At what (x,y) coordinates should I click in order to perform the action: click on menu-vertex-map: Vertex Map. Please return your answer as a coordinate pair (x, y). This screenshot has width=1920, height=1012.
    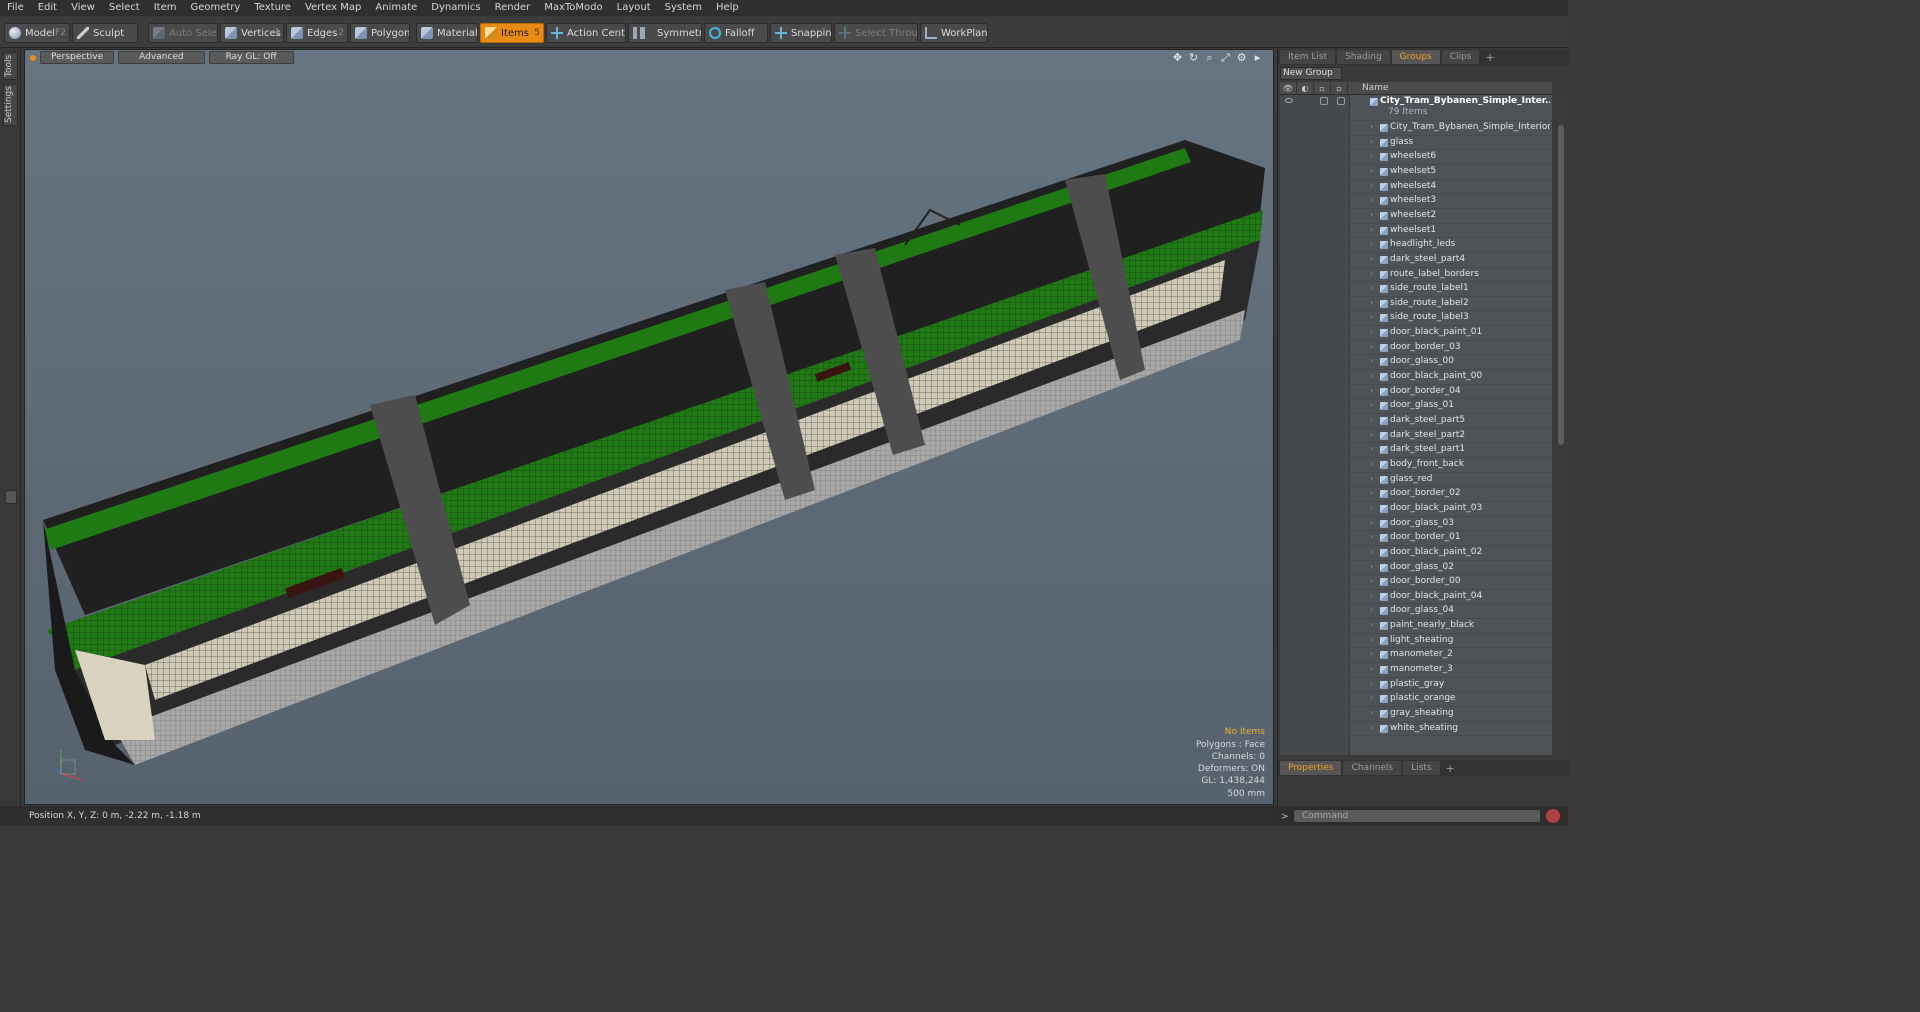
    Looking at the image, I should click on (333, 8).